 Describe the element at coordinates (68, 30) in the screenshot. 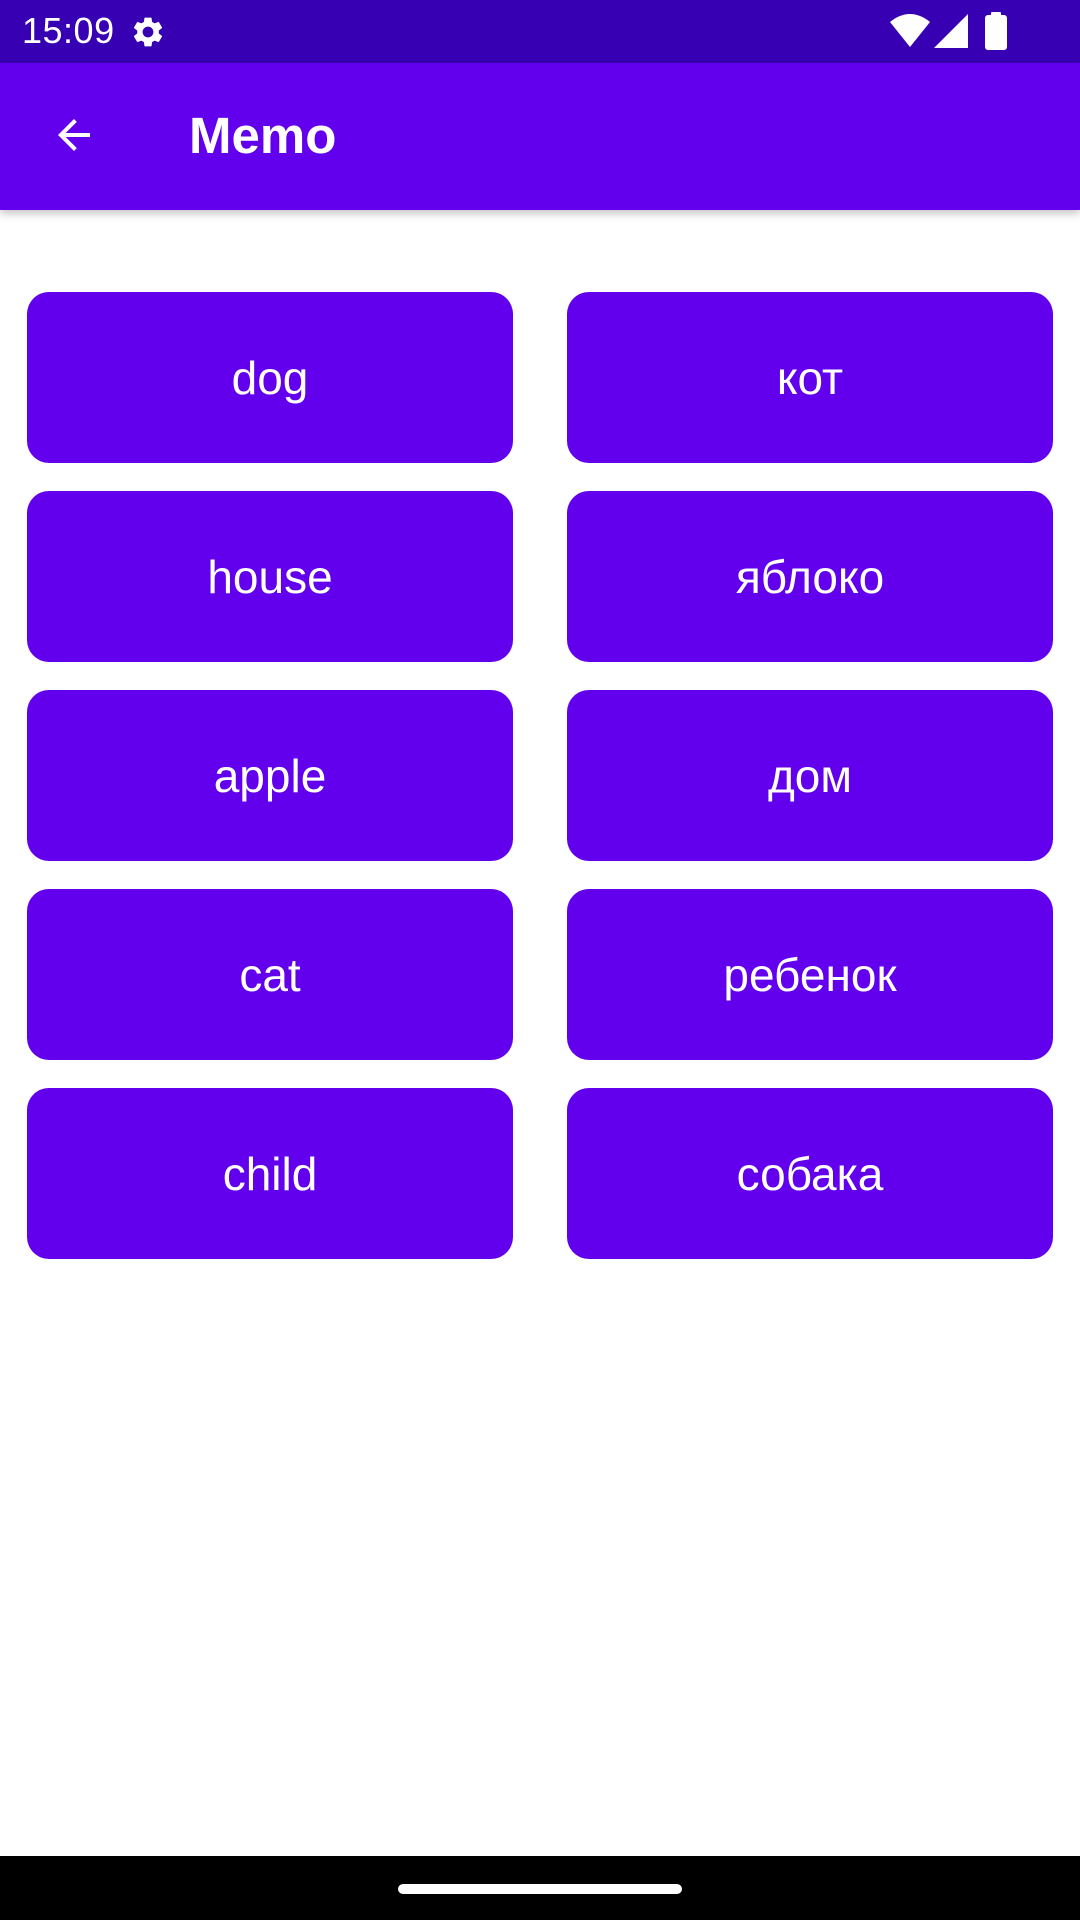

I see `status-time: 15:09` at that location.